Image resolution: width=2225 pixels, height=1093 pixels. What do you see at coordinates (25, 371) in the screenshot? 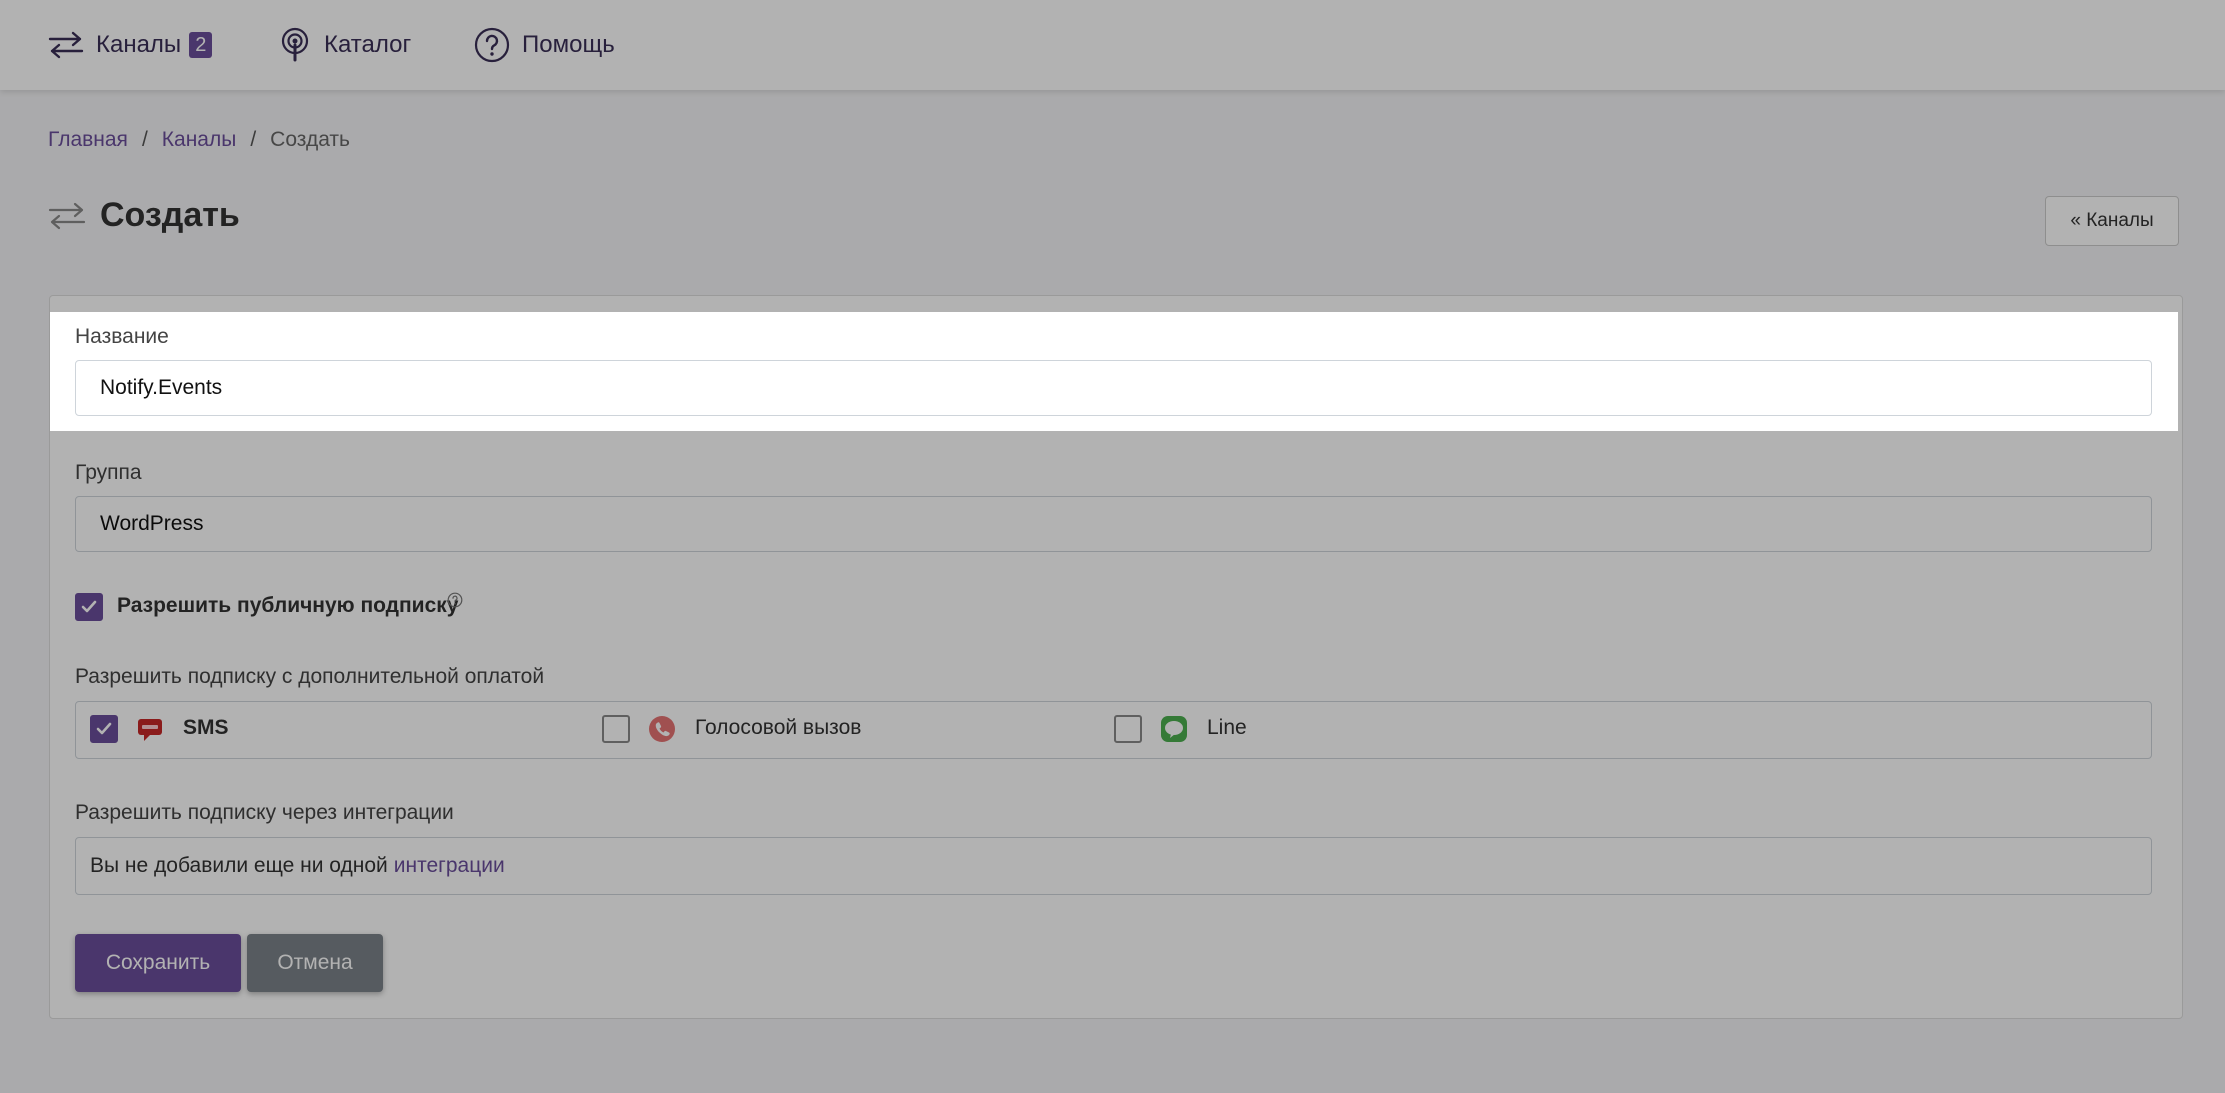
I see `dim-overlay-left` at bounding box center [25, 371].